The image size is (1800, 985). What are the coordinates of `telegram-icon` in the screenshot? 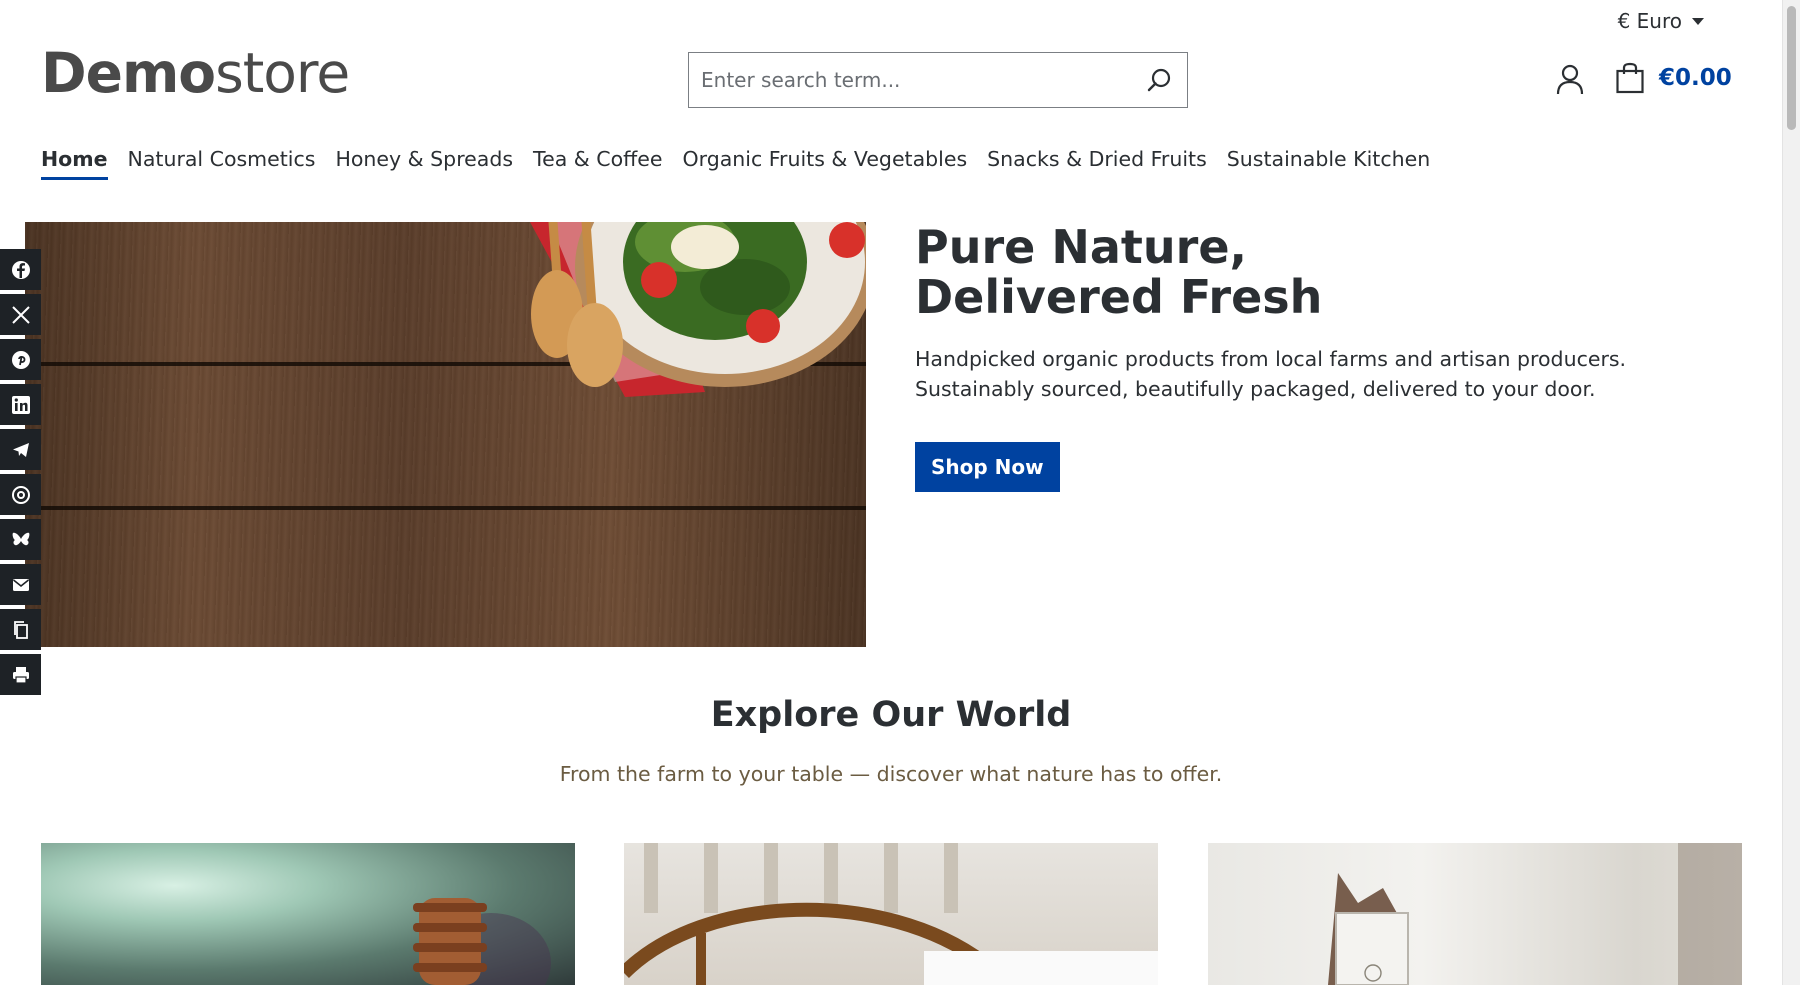 It's located at (20, 449).